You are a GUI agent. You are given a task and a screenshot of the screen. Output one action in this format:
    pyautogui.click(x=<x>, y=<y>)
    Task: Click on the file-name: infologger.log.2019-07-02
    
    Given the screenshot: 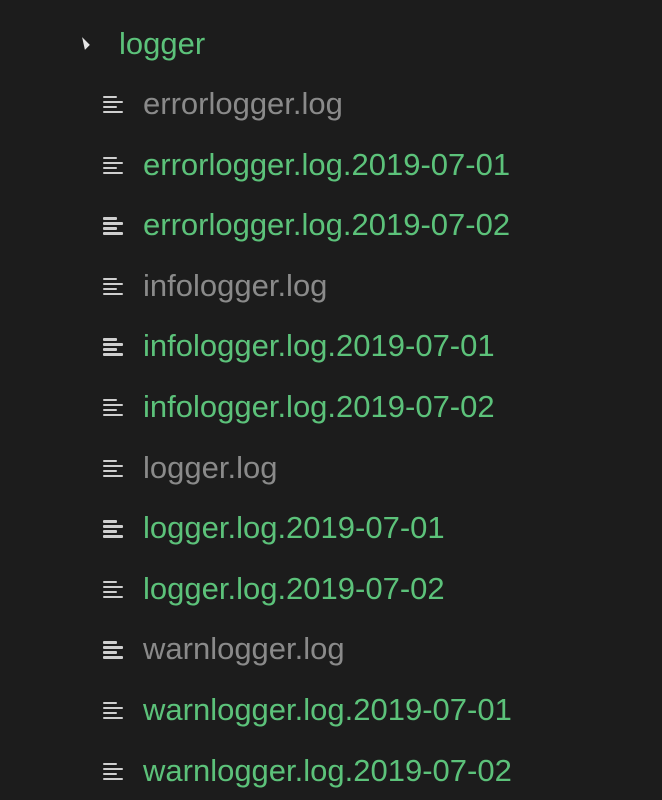 What is the action you would take?
    pyautogui.click(x=319, y=406)
    